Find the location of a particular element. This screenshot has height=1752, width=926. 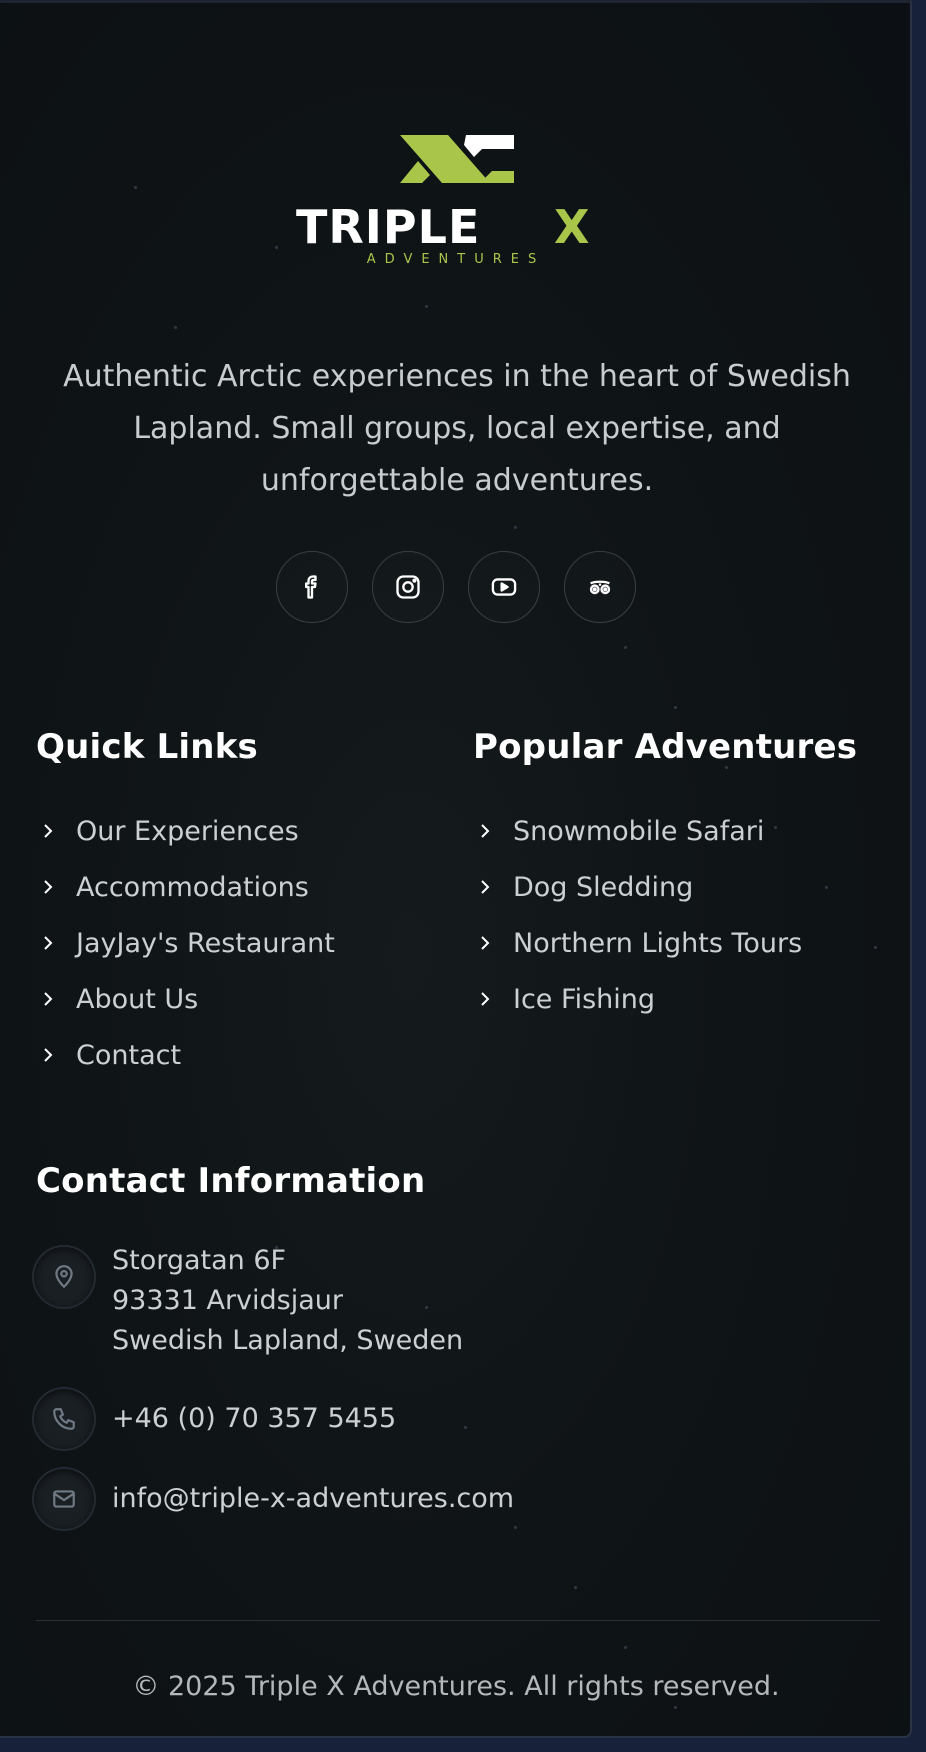

facebook-link is located at coordinates (312, 587).